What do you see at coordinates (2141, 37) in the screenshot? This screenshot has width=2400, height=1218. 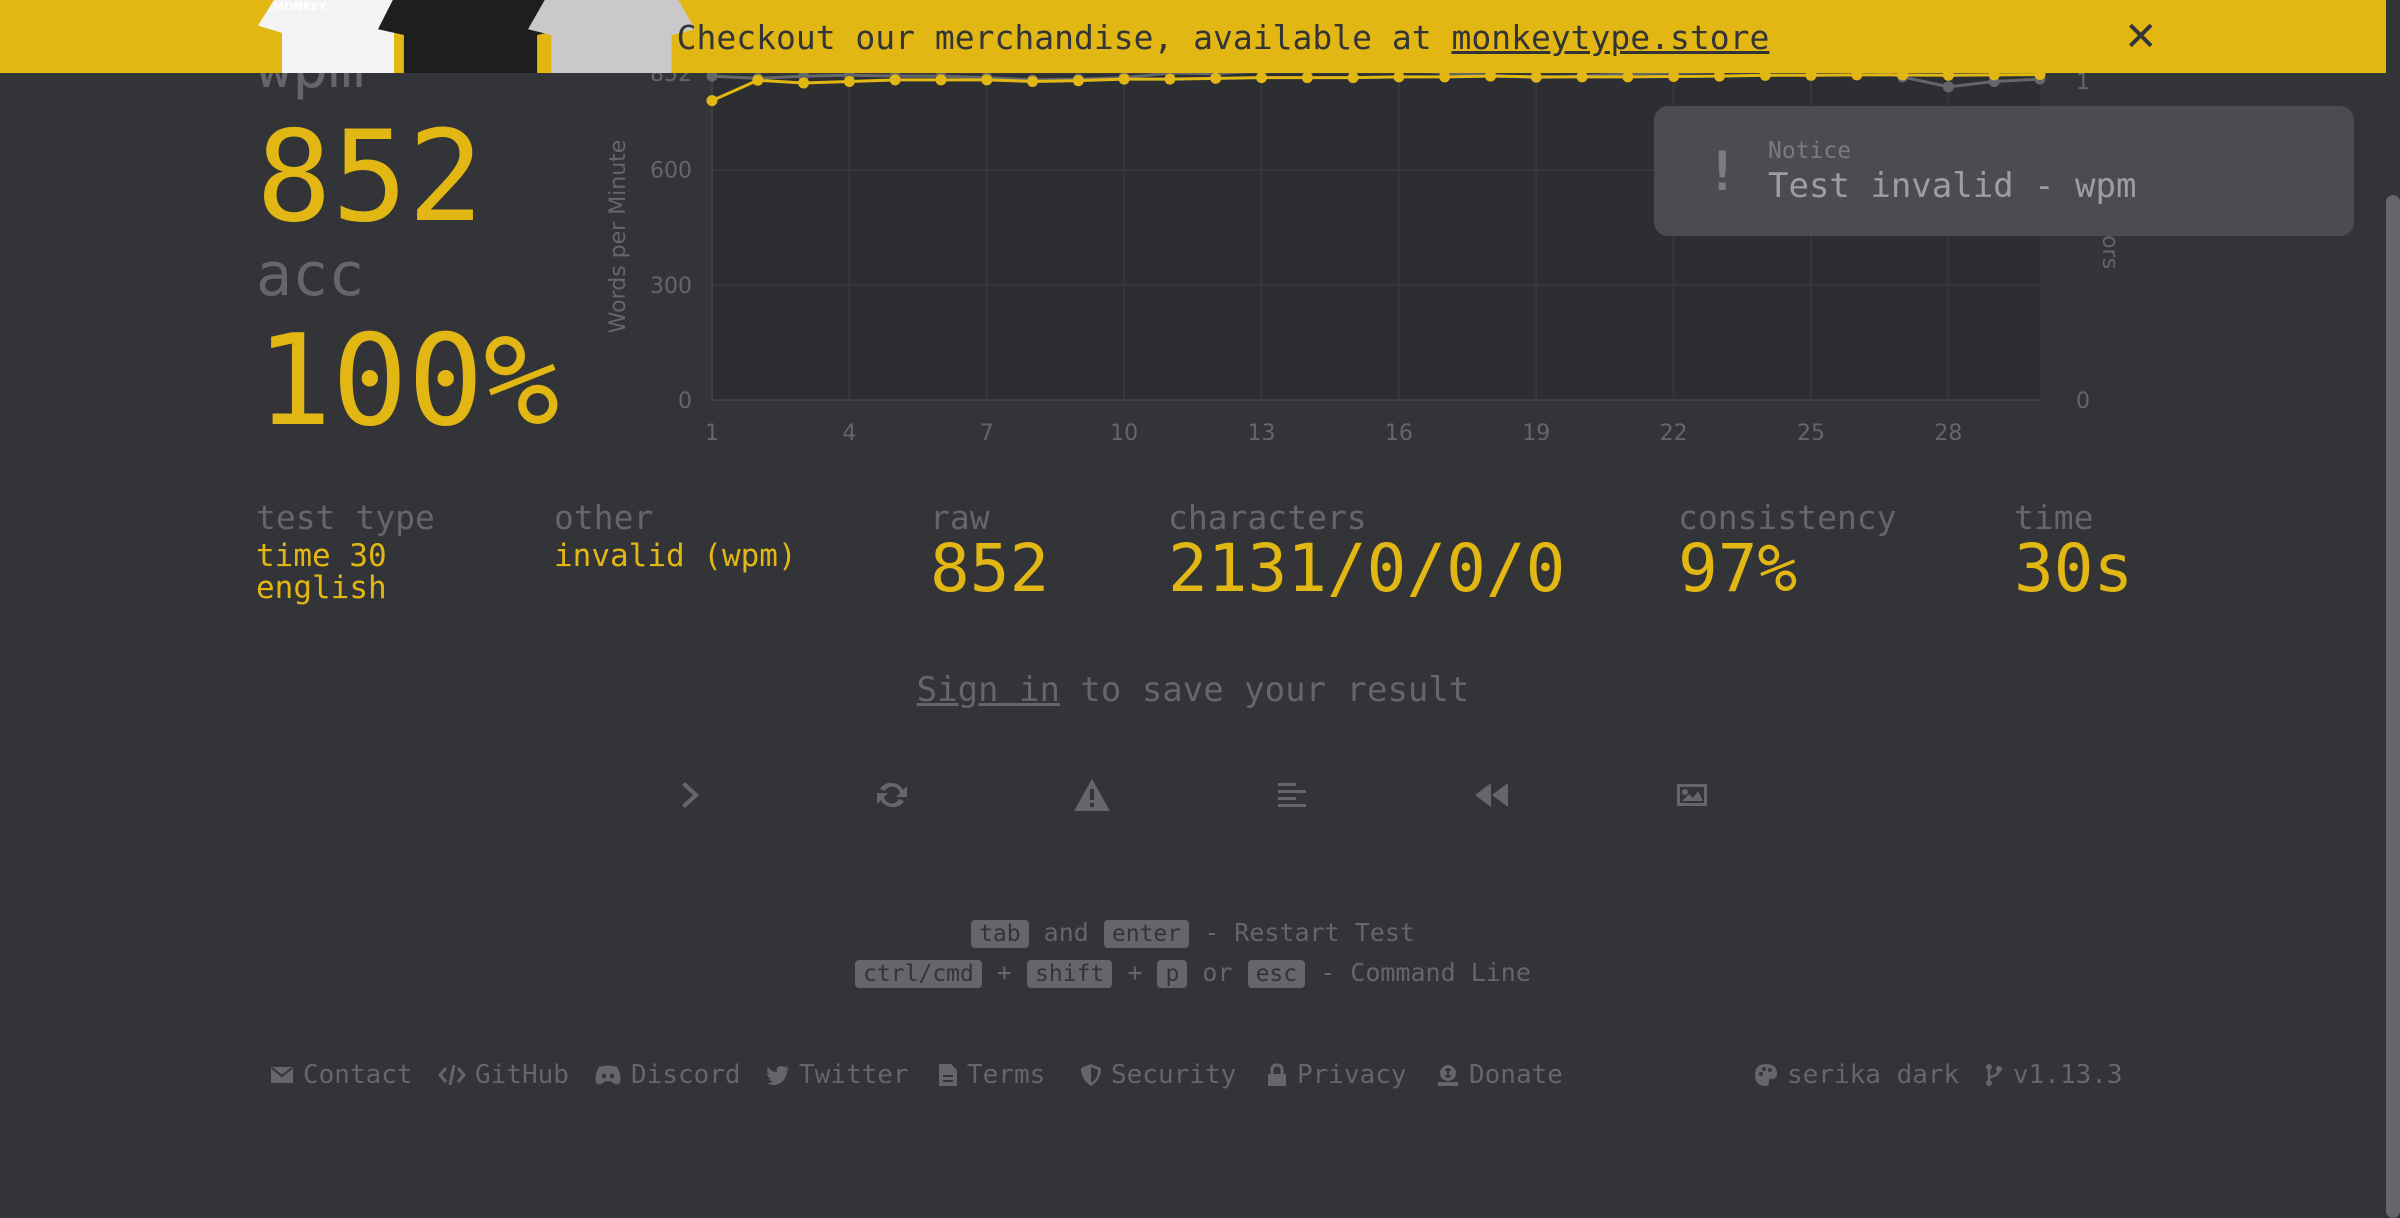 I see `close-banner-button: ✕` at bounding box center [2141, 37].